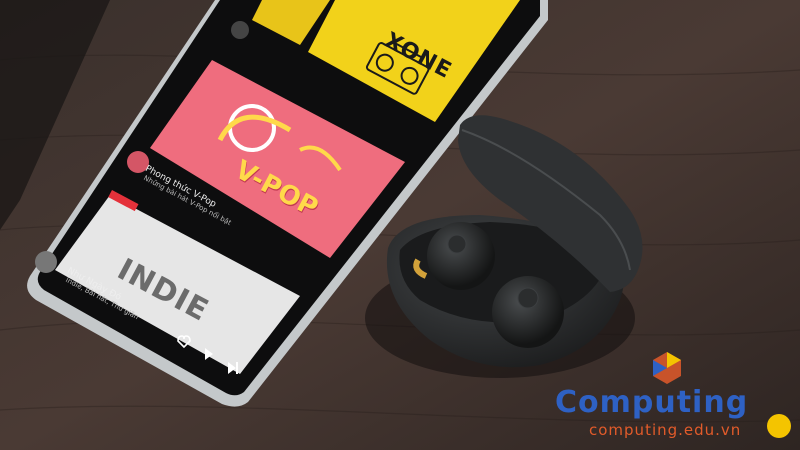 The image size is (800, 450). What do you see at coordinates (528, 312) in the screenshot?
I see `earbud-right` at bounding box center [528, 312].